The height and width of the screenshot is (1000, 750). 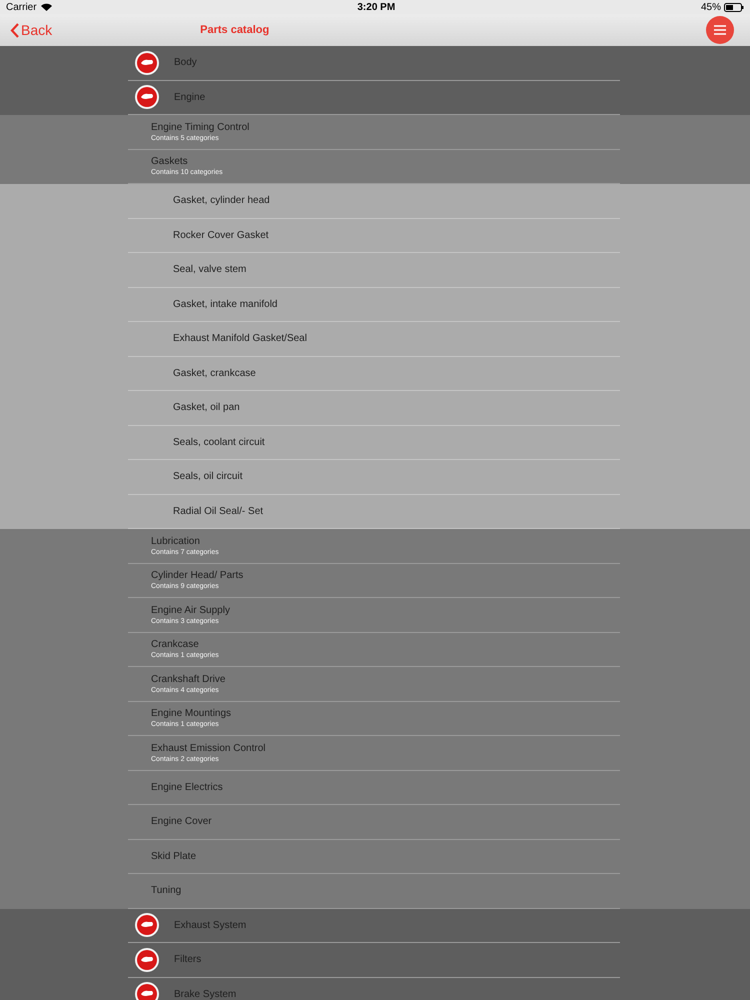 What do you see at coordinates (225, 304) in the screenshot?
I see `category-name: Gasket, intake manifold` at bounding box center [225, 304].